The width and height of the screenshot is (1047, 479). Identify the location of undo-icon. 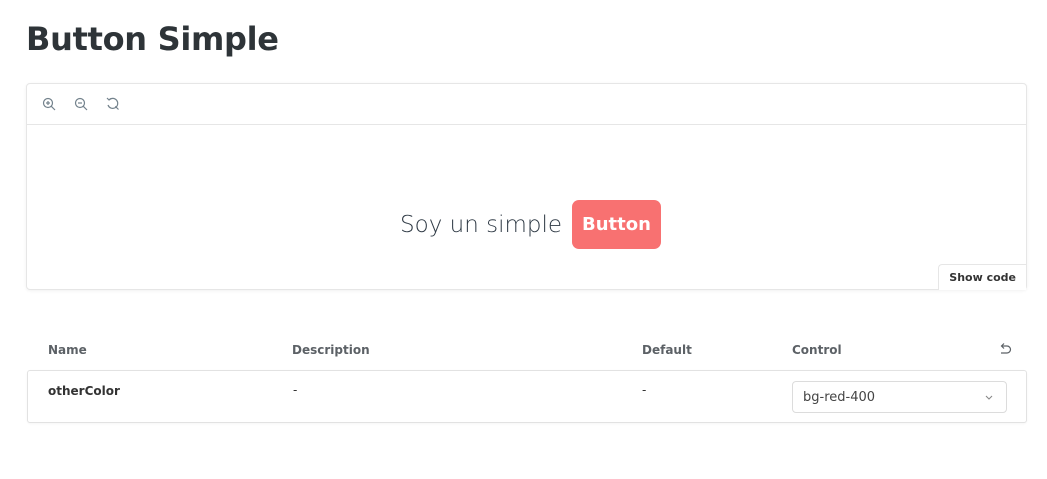
(1005, 350).